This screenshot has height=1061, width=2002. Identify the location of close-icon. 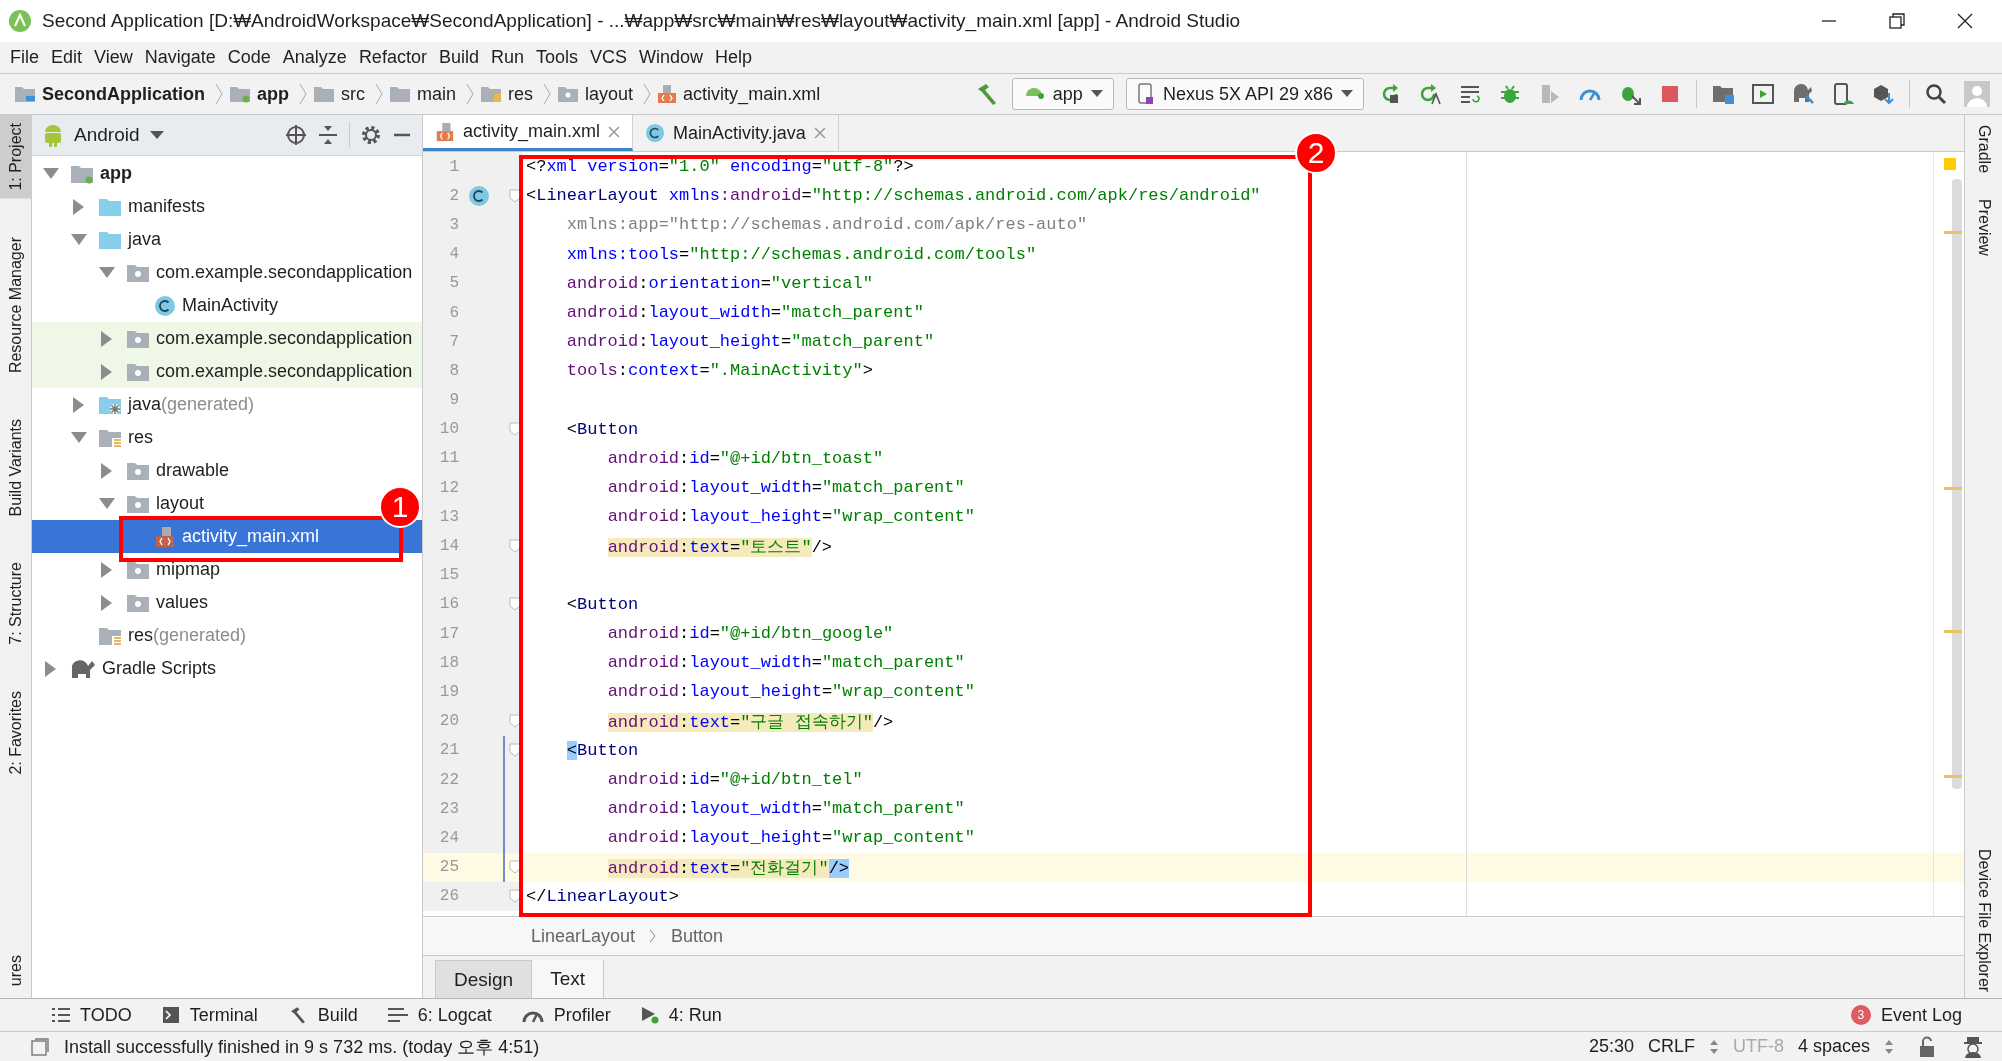
(1965, 21).